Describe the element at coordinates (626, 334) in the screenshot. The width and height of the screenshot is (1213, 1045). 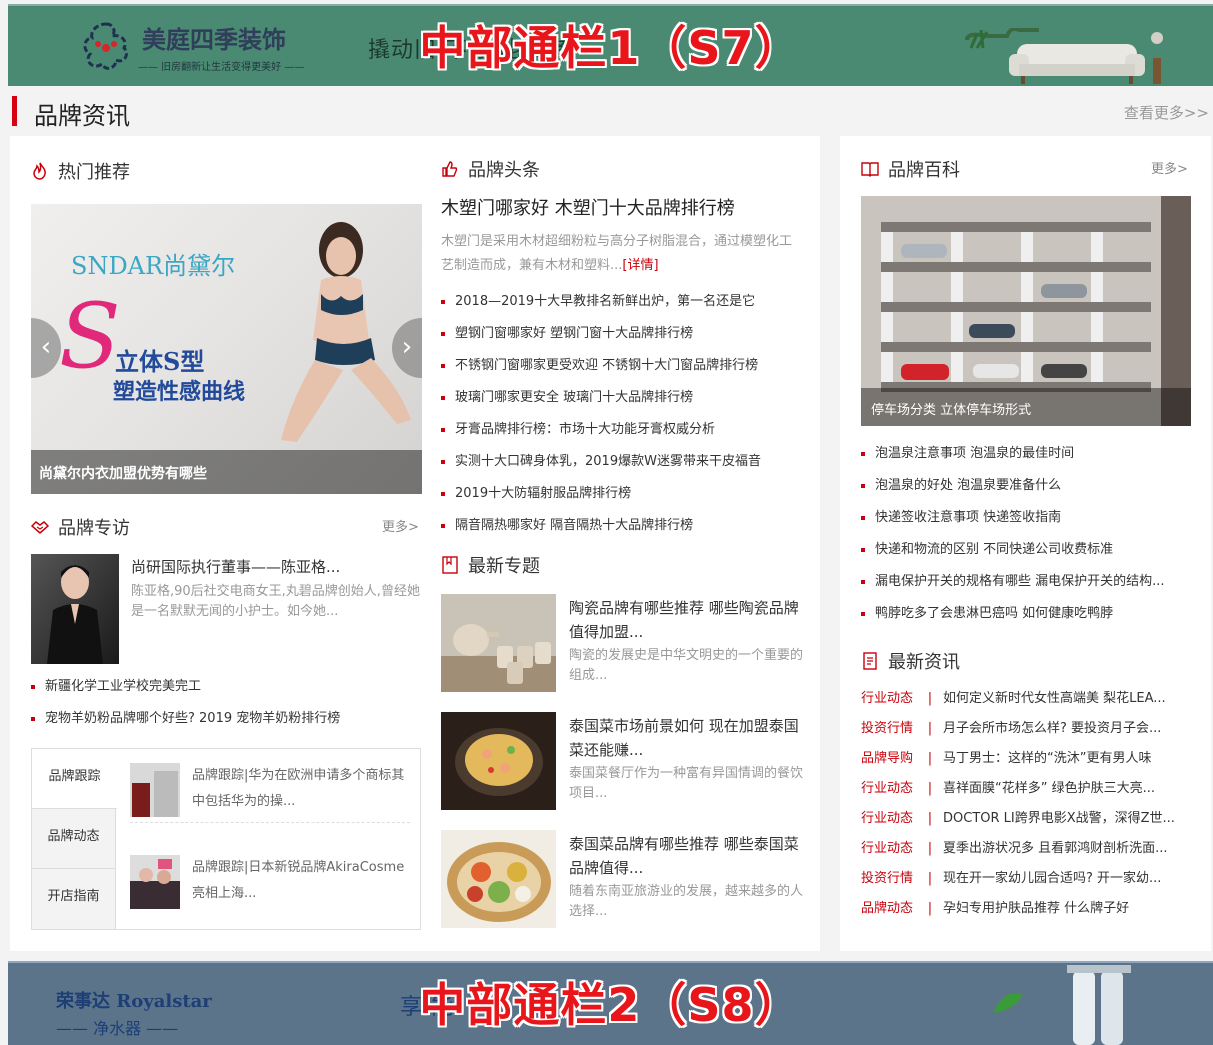
I see `list-item: 塑钢门窗哪家好 塑钢门窗十大品牌排行榜` at that location.